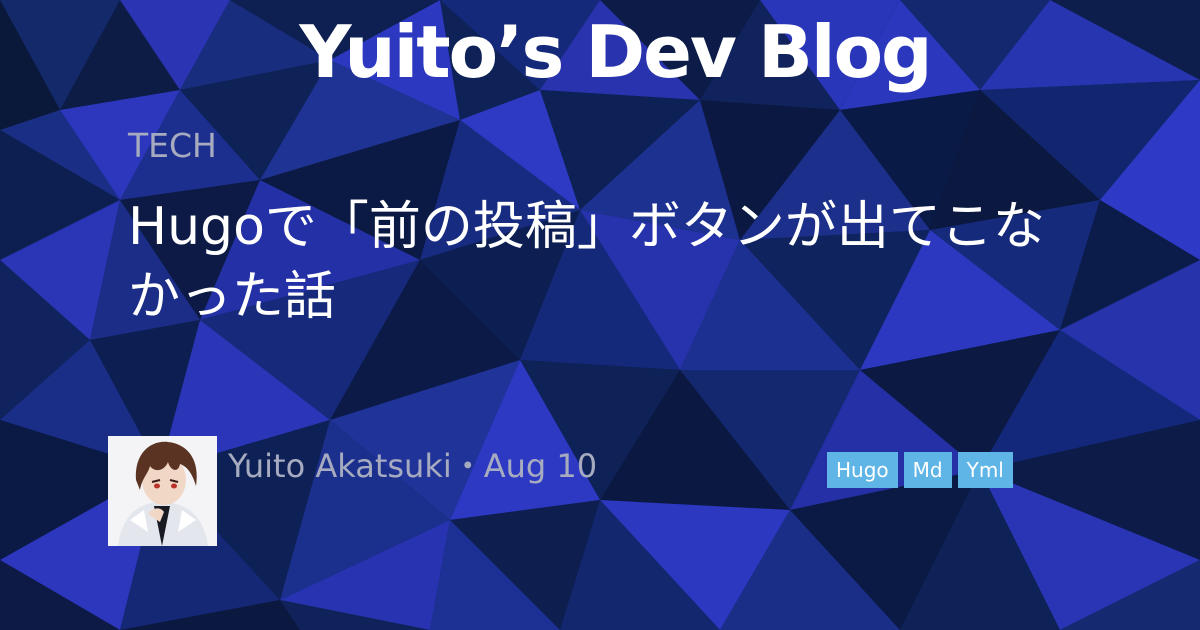 Image resolution: width=1200 pixels, height=630 pixels. What do you see at coordinates (340, 466) in the screenshot?
I see `author-name: Yuito Akatsuki` at bounding box center [340, 466].